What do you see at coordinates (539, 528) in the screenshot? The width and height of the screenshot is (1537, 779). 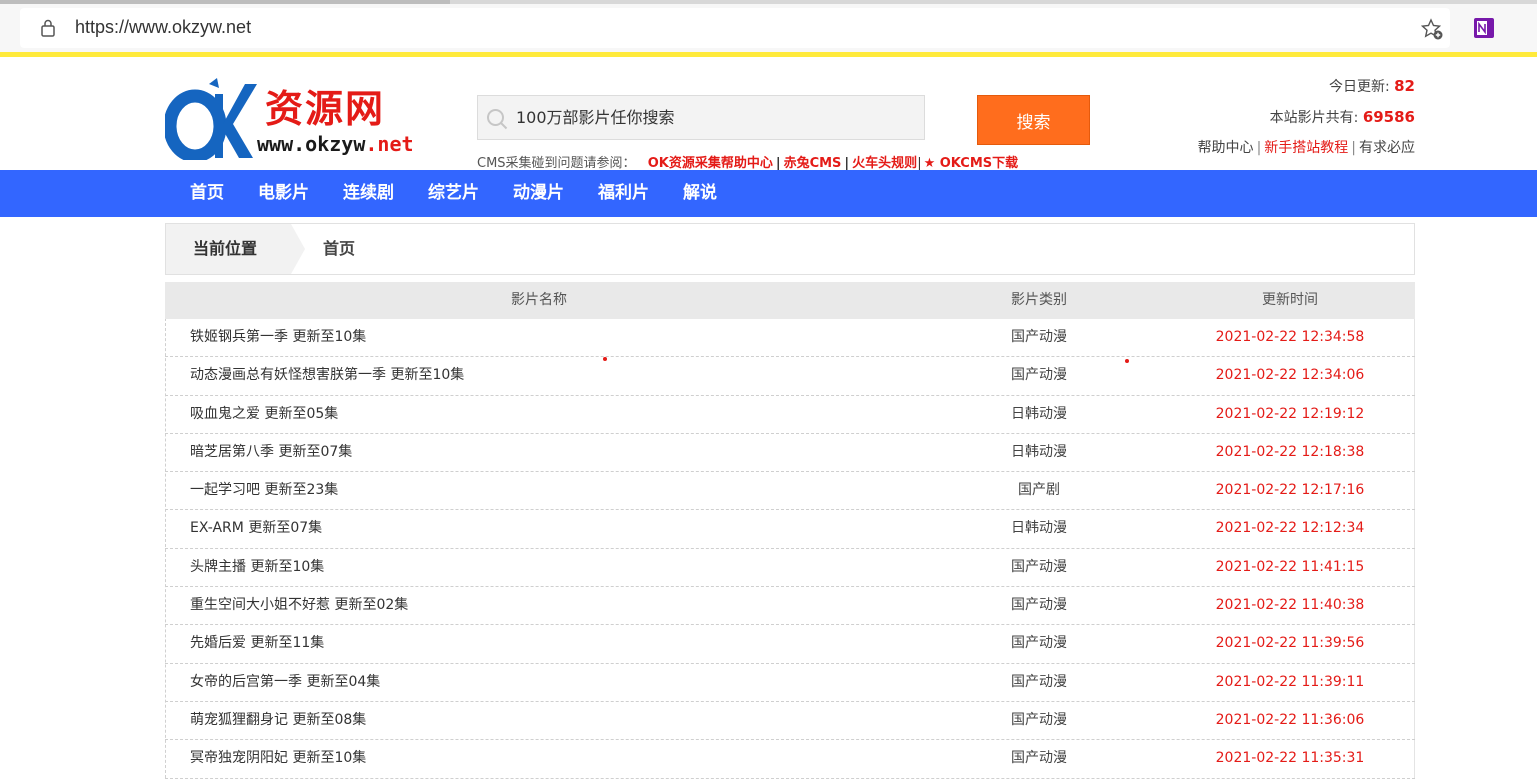 I see `video-name: EX-ARM 更新至07集` at bounding box center [539, 528].